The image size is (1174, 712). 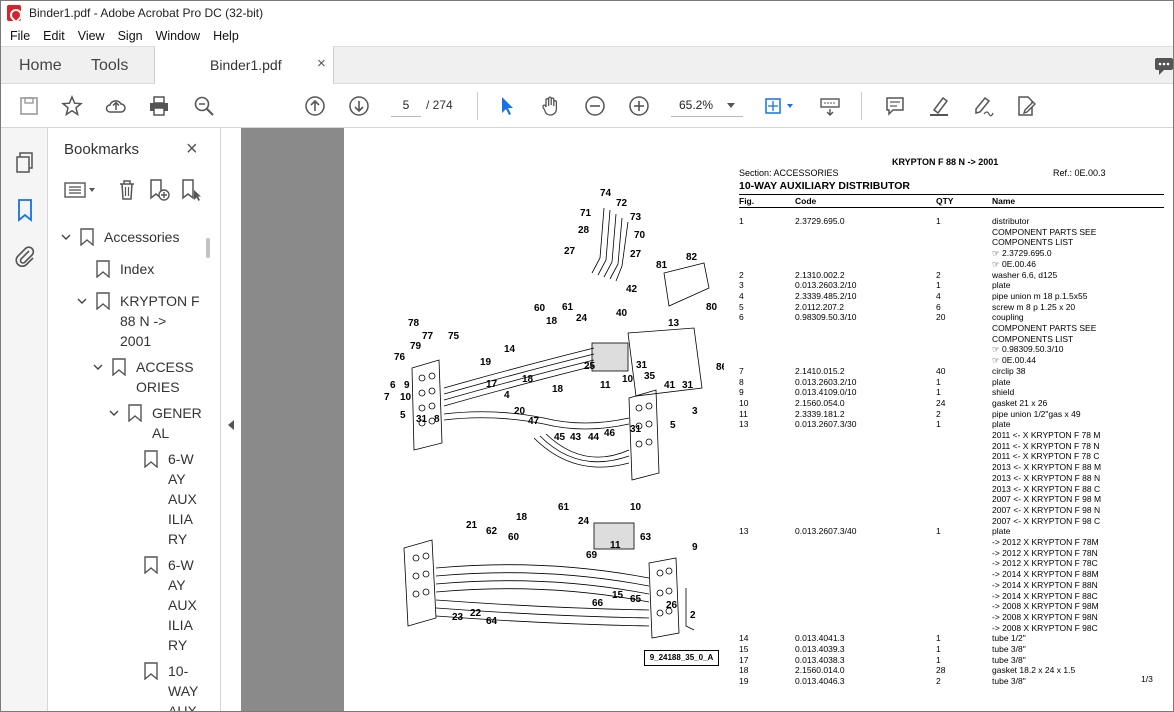 I want to click on table-cell-name: -> 2014 X KRYPTON F 88C, so click(x=1045, y=595).